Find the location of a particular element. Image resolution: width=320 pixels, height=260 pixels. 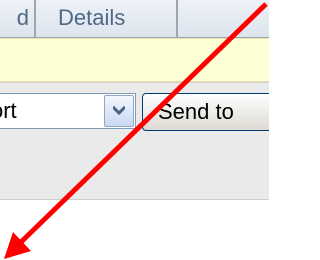

message-band is located at coordinates (134, 60).